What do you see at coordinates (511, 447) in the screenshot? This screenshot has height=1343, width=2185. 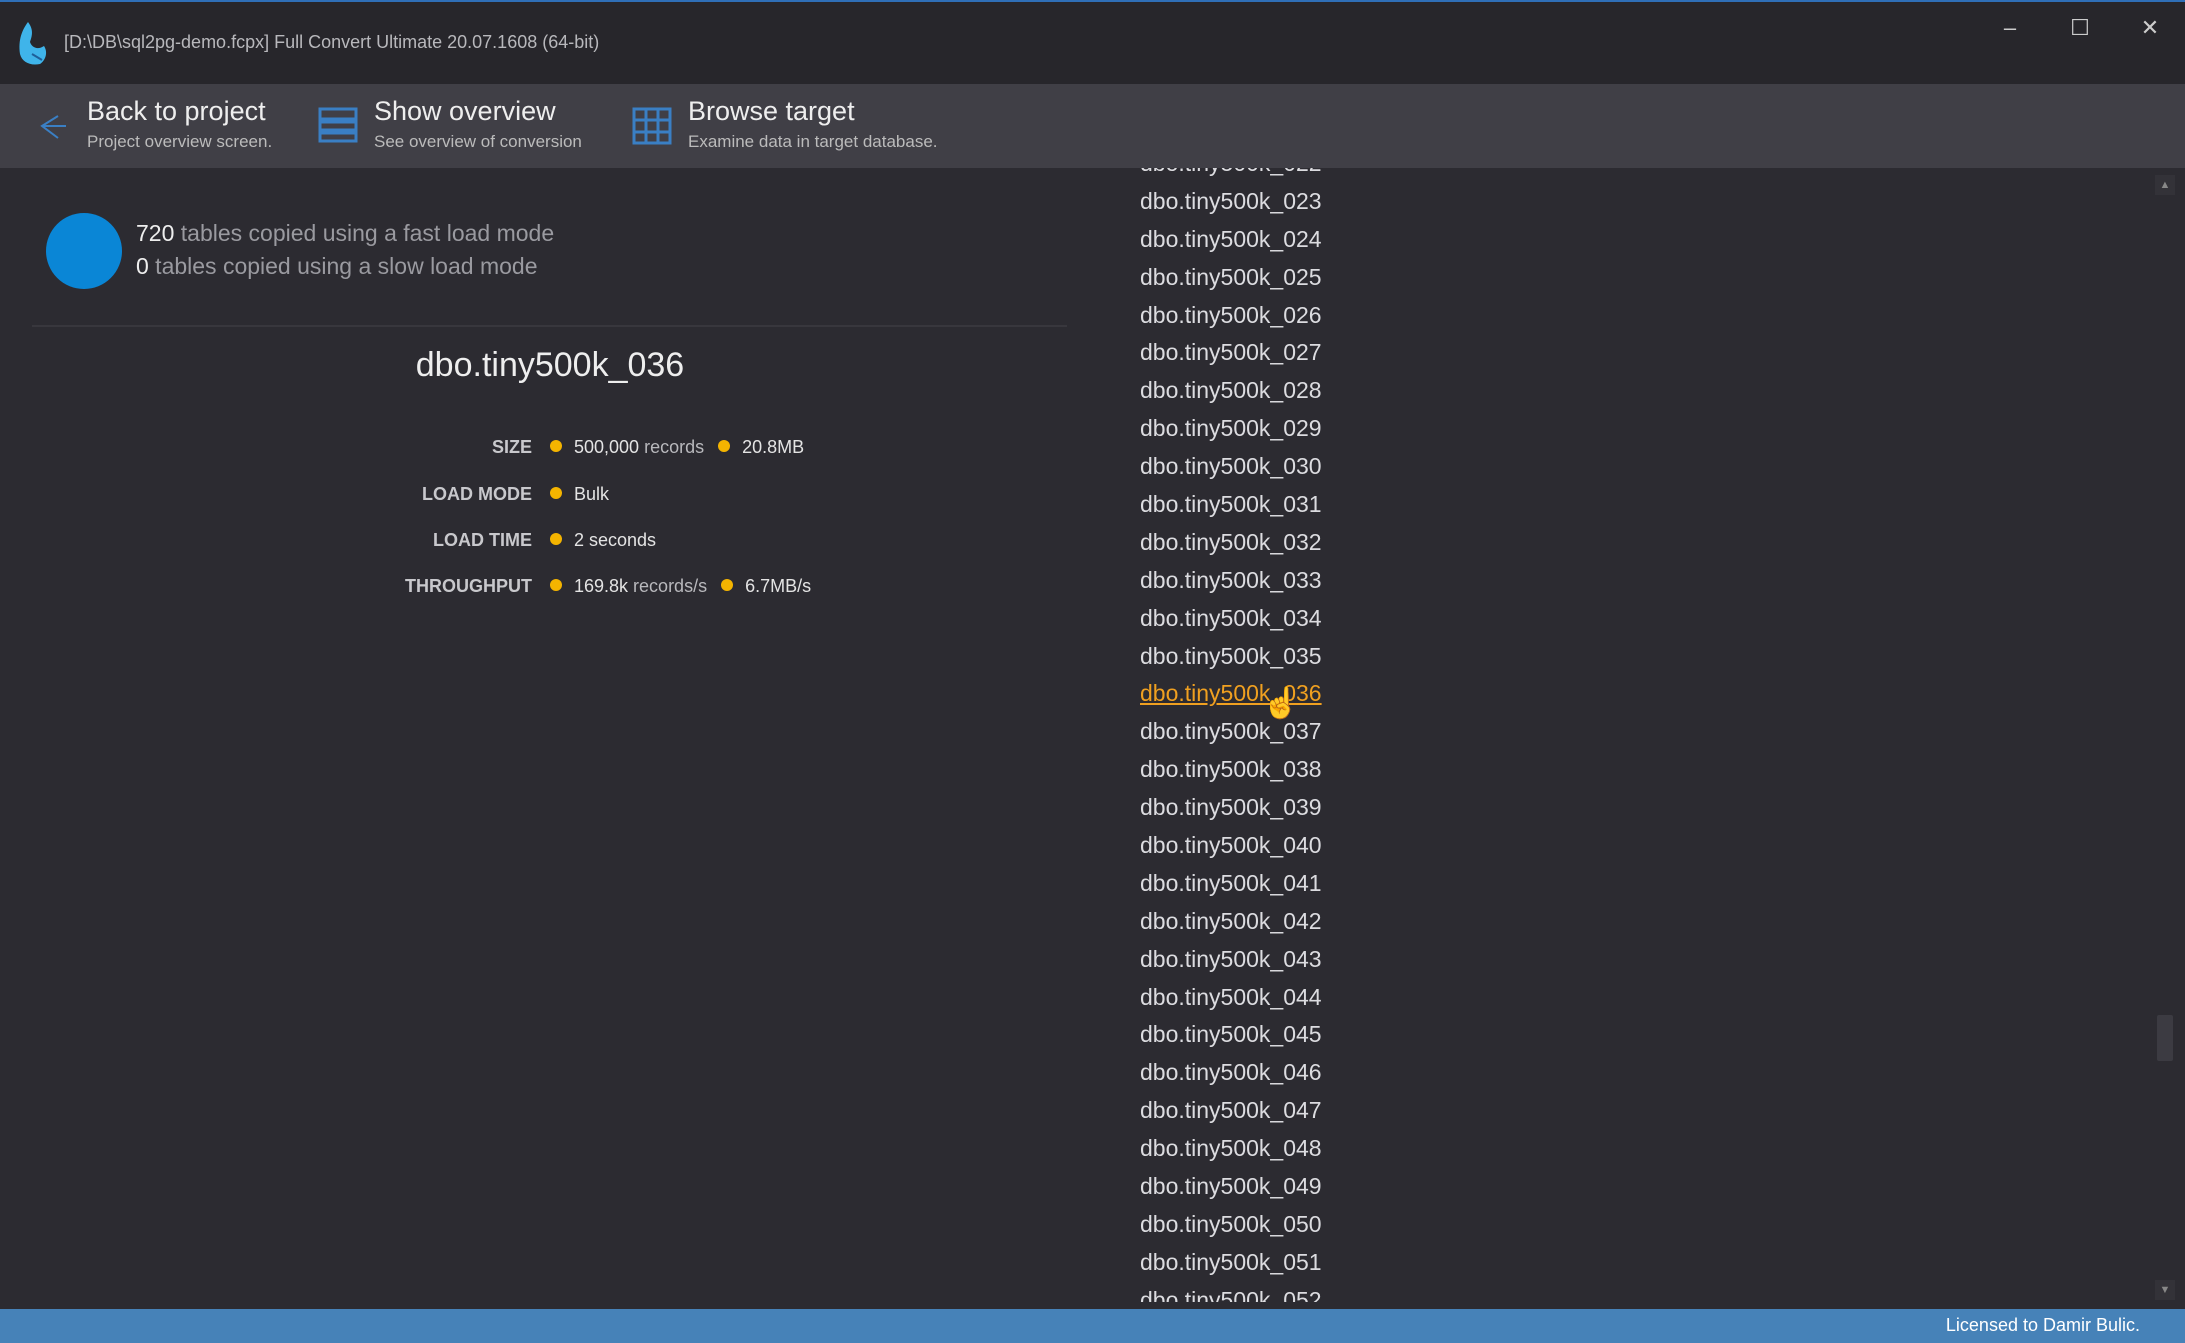 I see `size-label: SIZE` at bounding box center [511, 447].